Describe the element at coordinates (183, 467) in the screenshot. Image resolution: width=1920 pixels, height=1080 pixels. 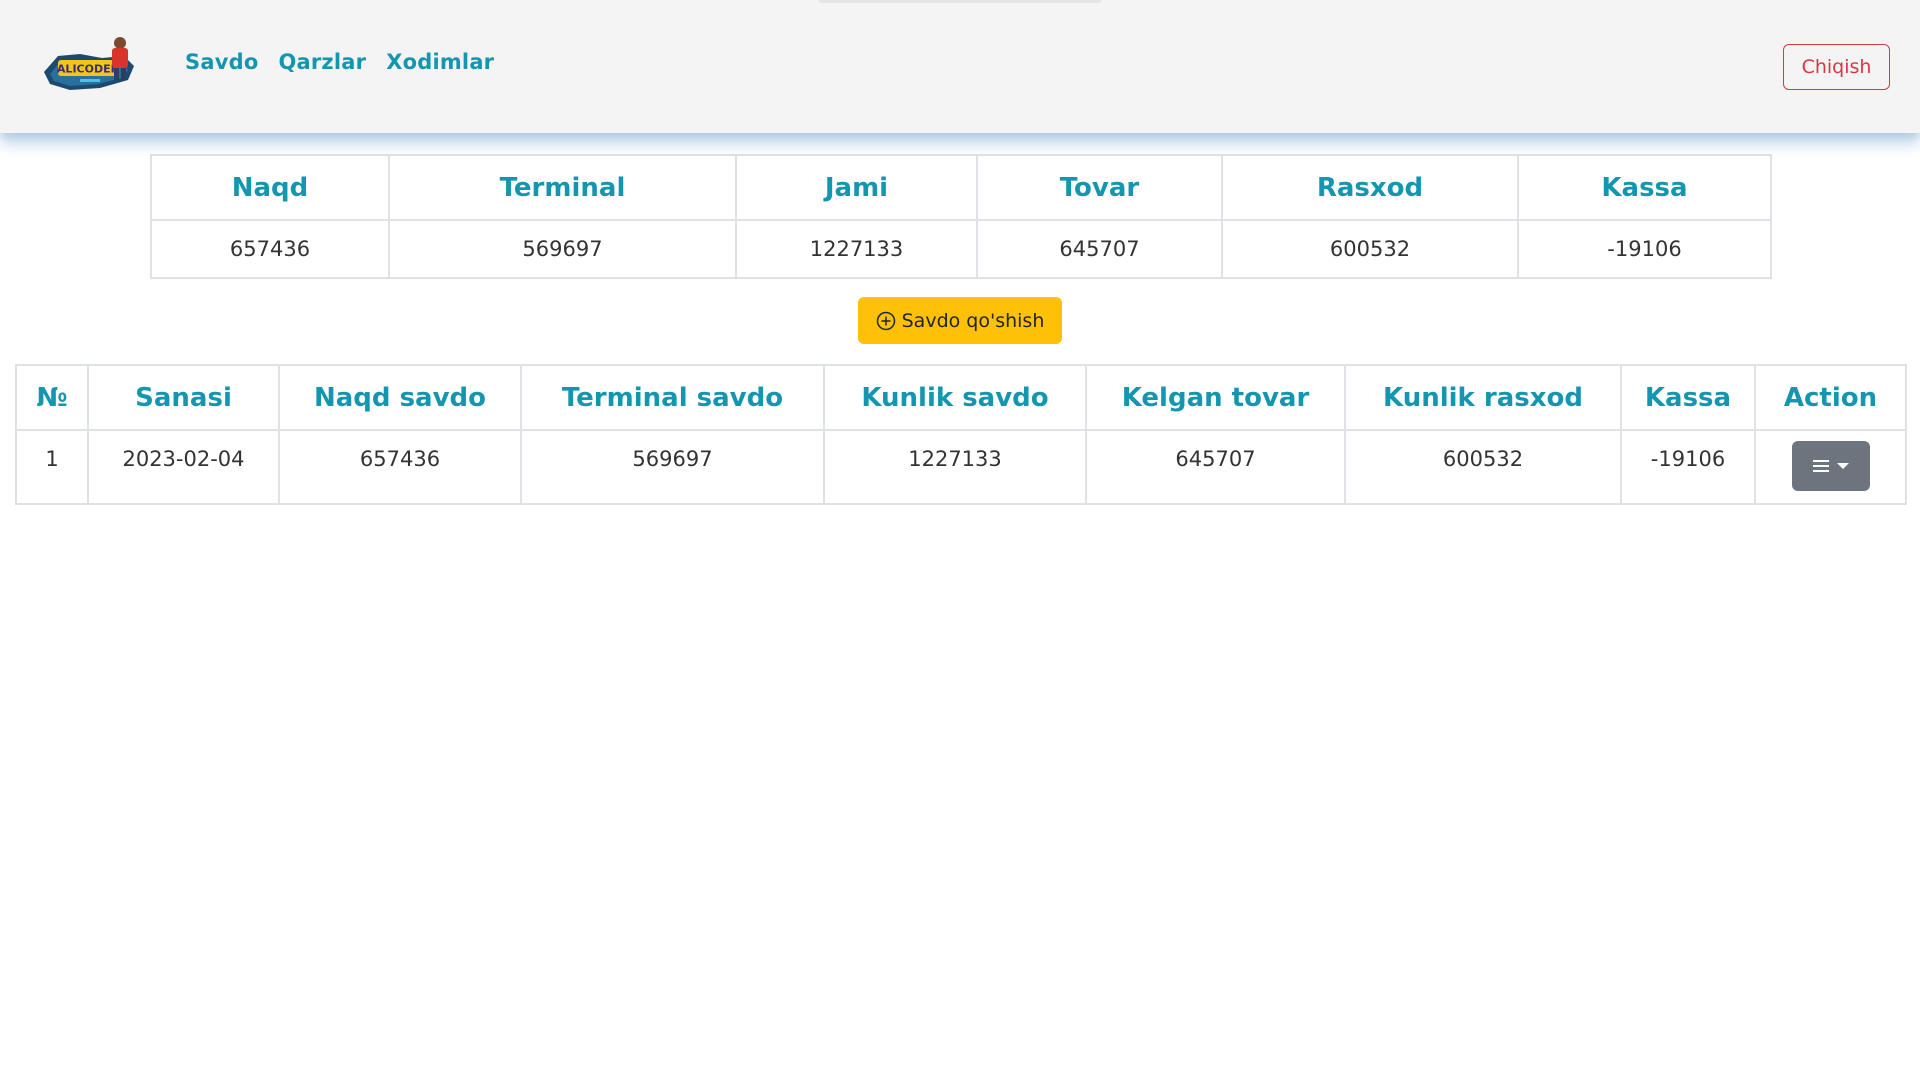
I see `cell-sanasi: 2023-02-04` at that location.